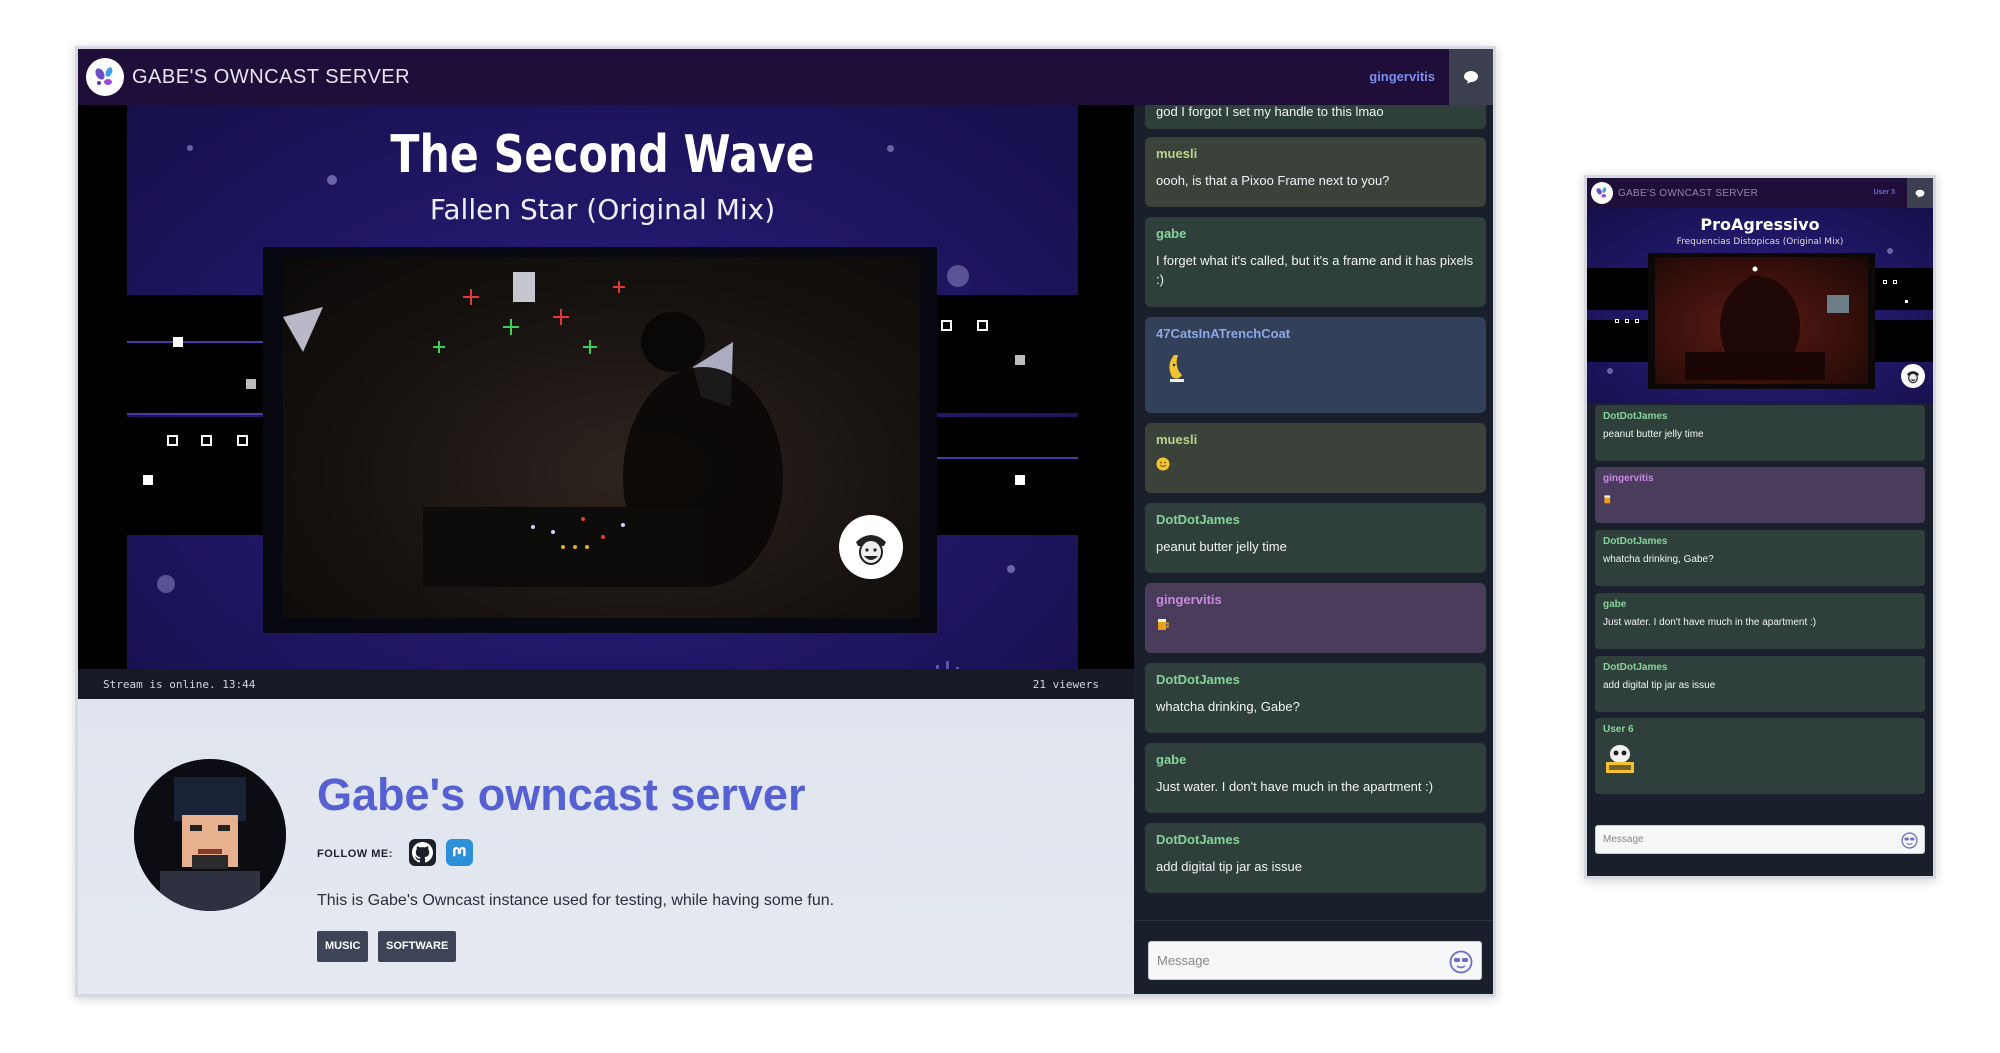 This screenshot has height=1053, width=2000. I want to click on mobile-username-link: User 3, so click(1884, 193).